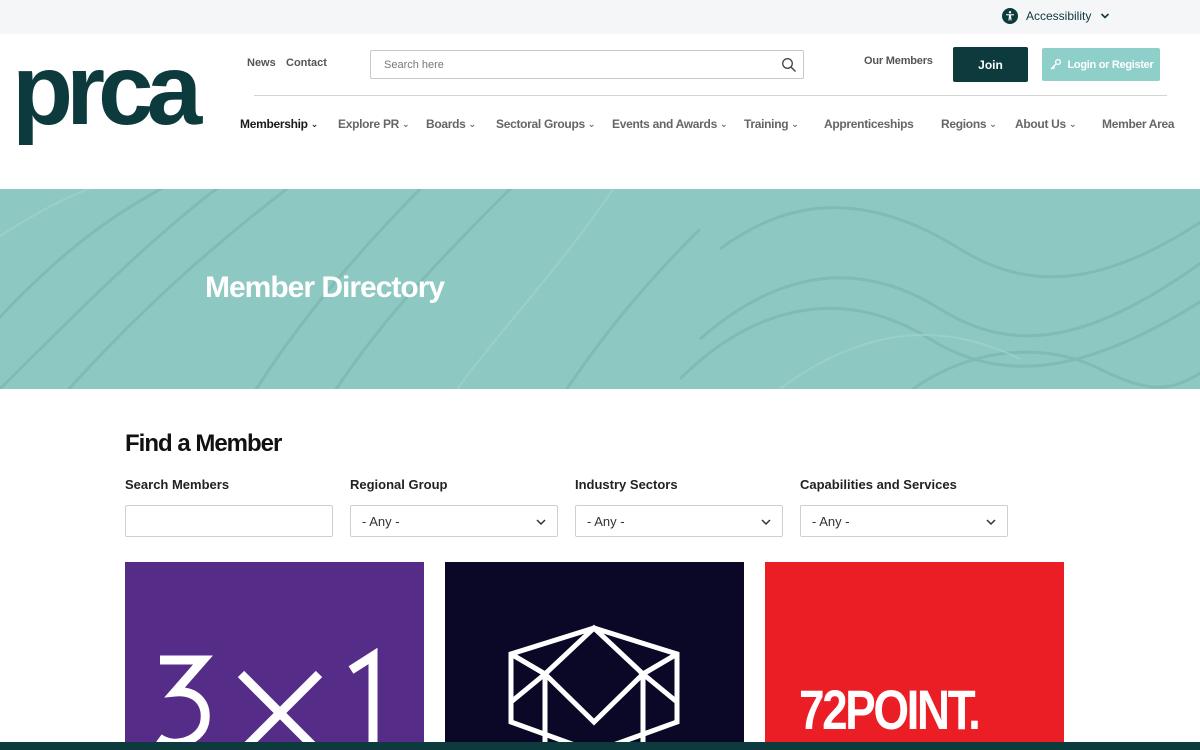 The height and width of the screenshot is (750, 1200). Describe the element at coordinates (1010, 16) in the screenshot. I see `accessibility-icon` at that location.